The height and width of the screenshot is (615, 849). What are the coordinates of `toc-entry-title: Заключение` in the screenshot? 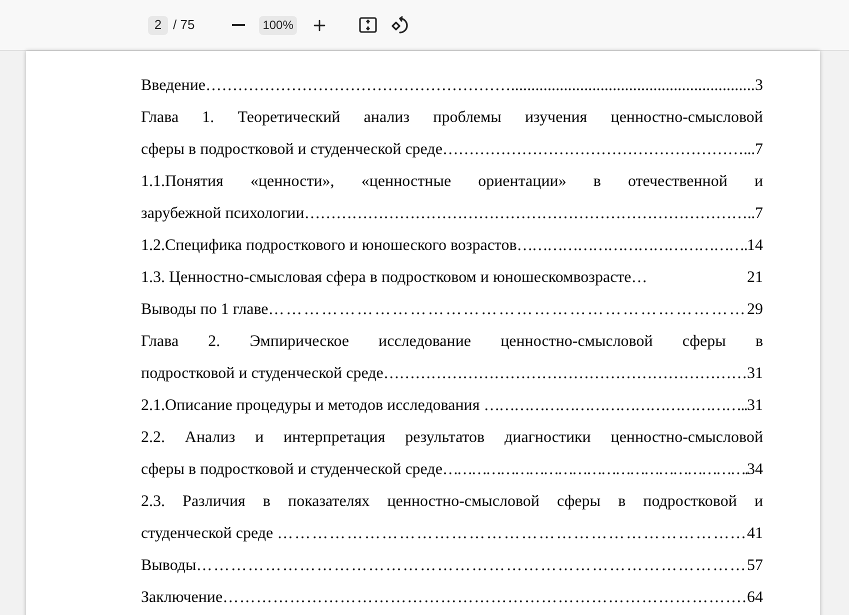 It's located at (182, 598).